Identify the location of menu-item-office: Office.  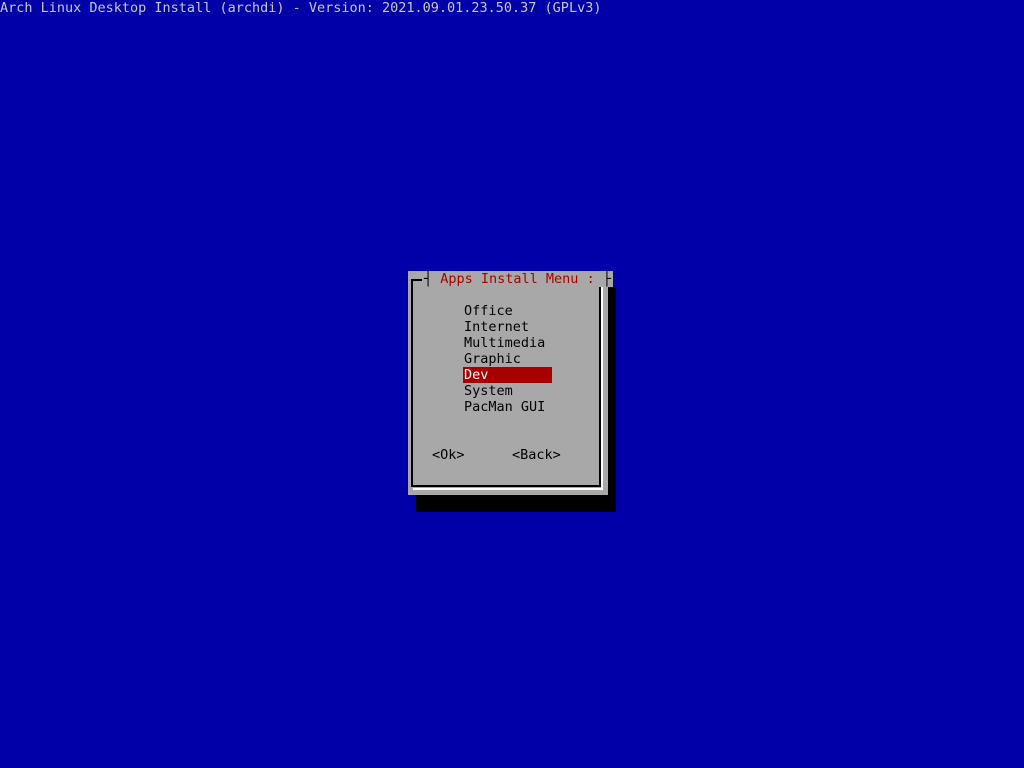
(507, 311).